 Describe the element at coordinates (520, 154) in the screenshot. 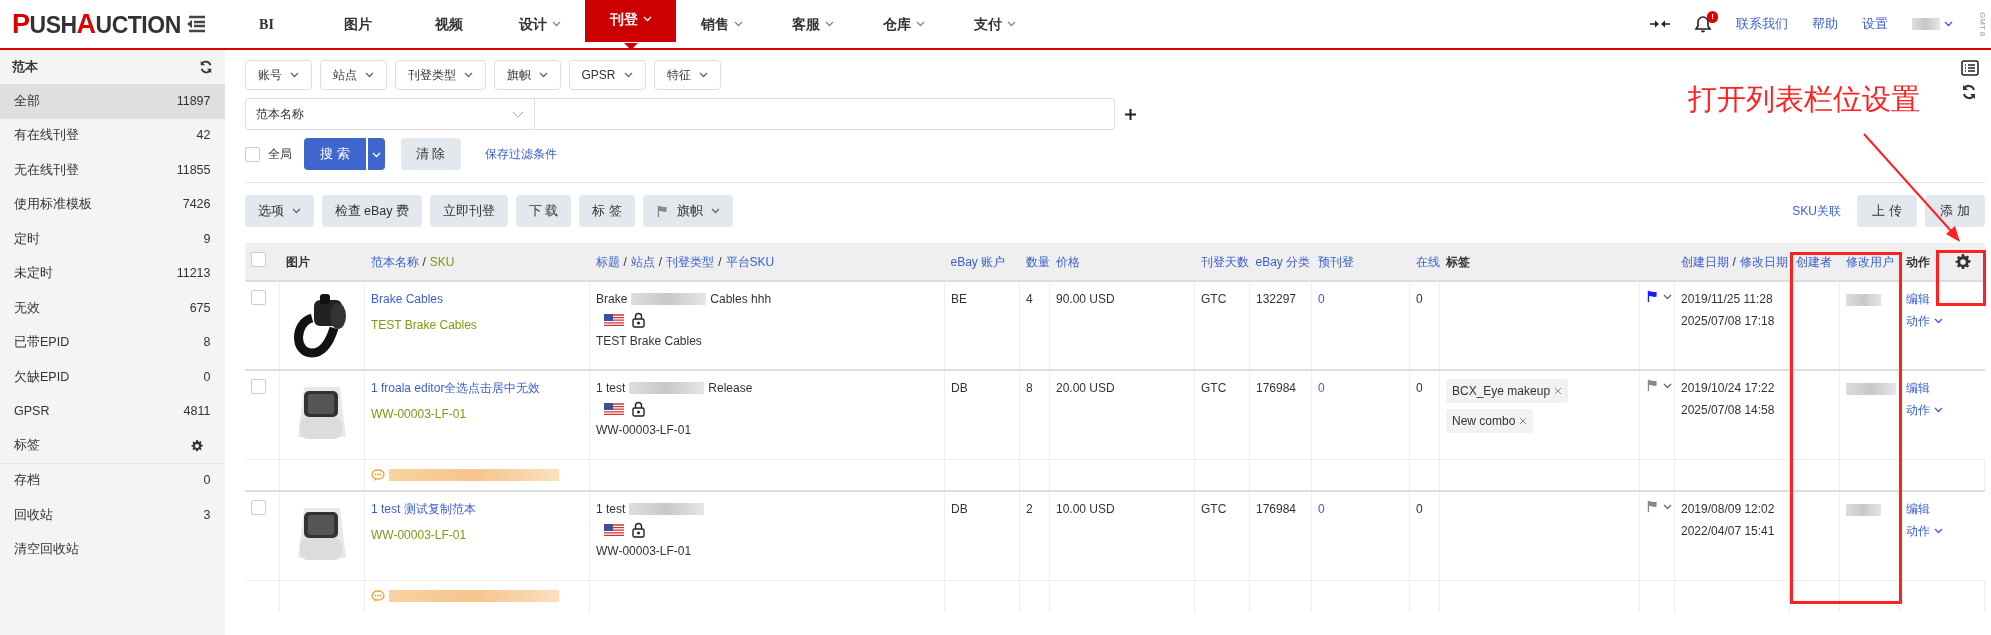

I see `save-filter-link: 保存过滤条件` at that location.